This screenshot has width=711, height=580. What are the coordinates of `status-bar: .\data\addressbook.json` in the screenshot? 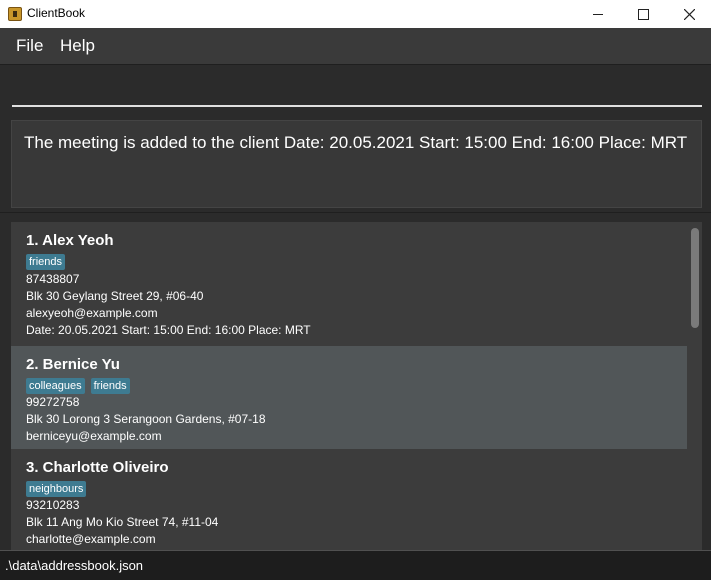 It's located at (355, 565).